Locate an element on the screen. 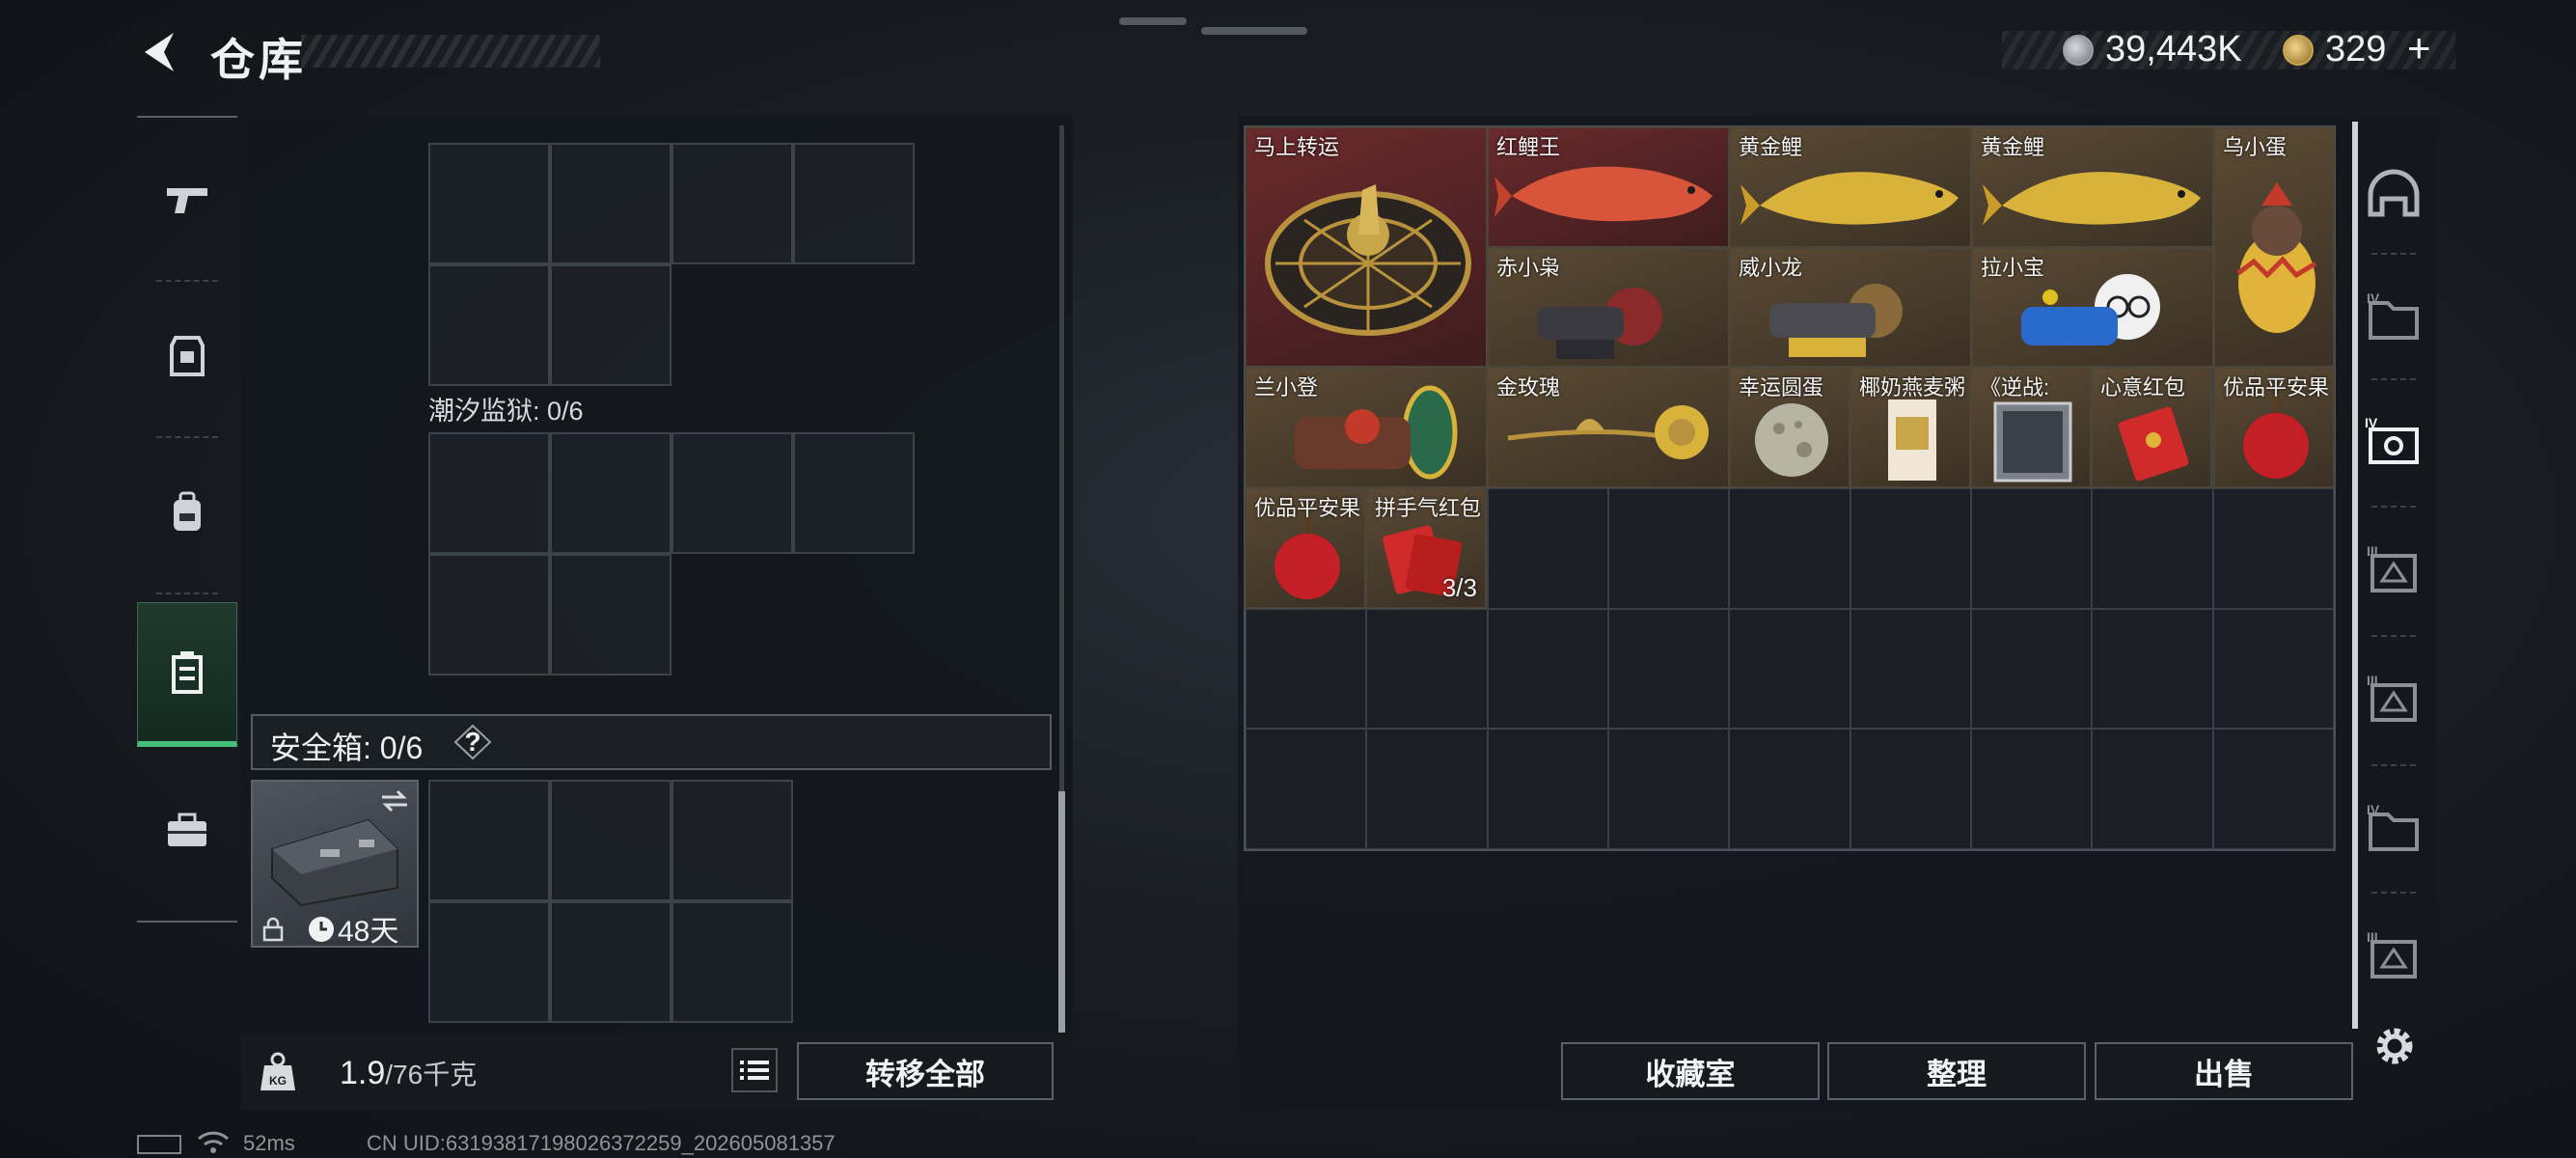  inventory-item: 赤小枭 is located at coordinates (1609, 307).